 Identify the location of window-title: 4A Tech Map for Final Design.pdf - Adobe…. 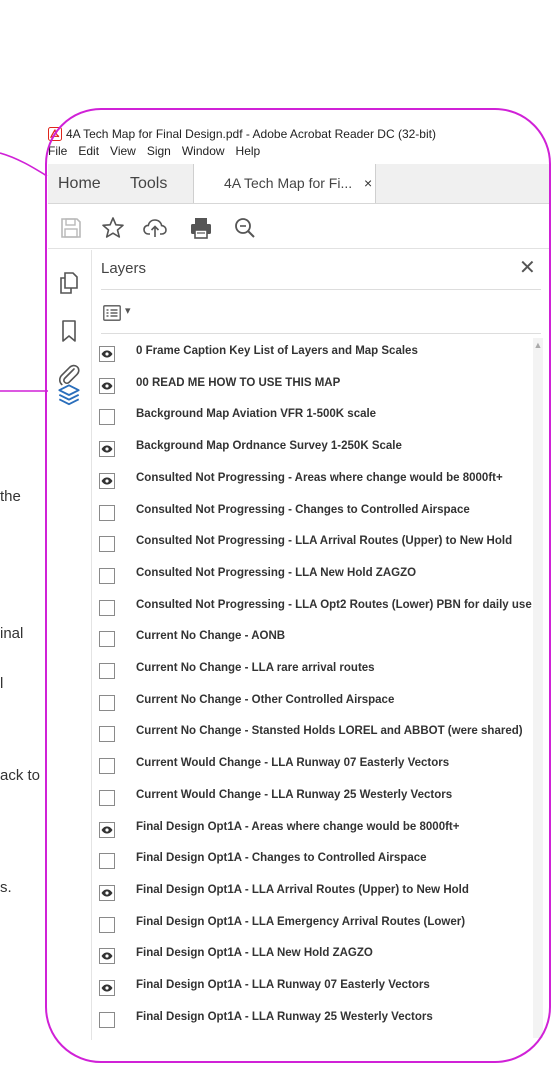
(251, 134).